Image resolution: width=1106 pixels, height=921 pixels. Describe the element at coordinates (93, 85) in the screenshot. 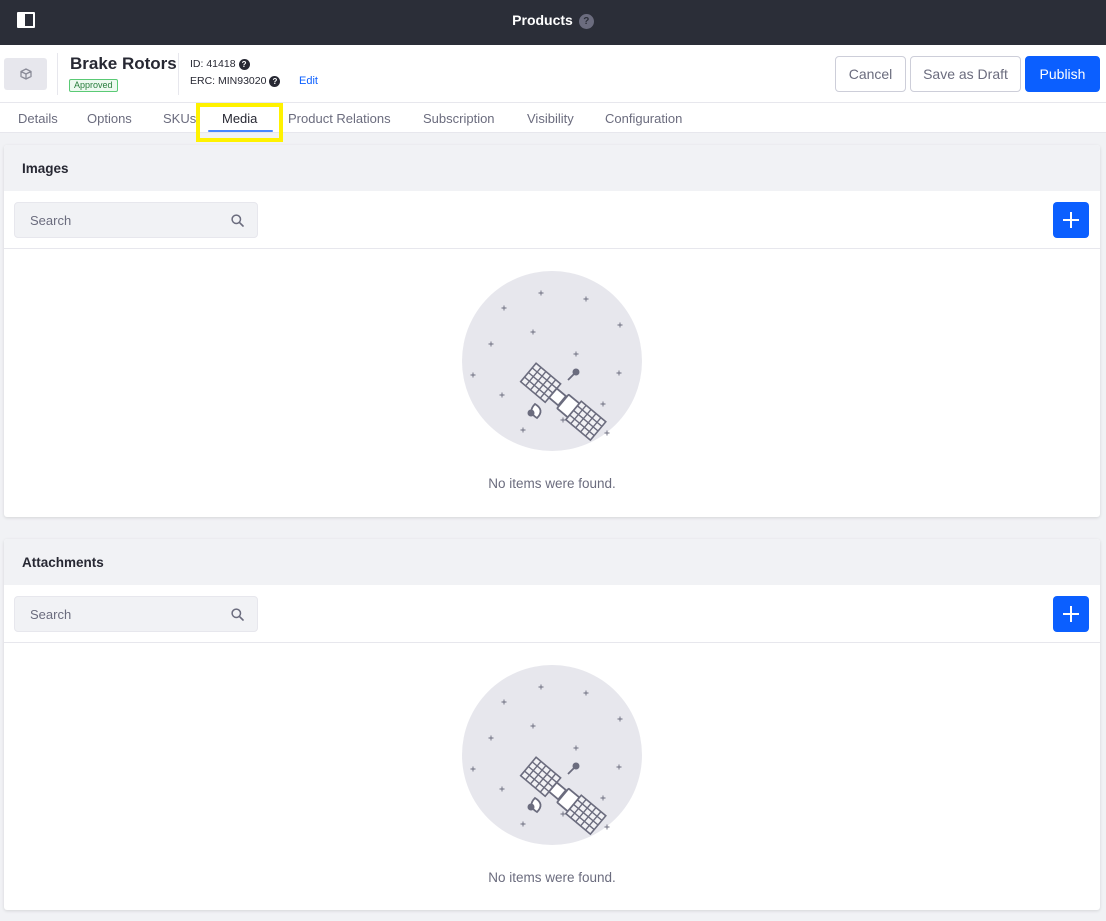

I see `status-badge: Approved` at that location.